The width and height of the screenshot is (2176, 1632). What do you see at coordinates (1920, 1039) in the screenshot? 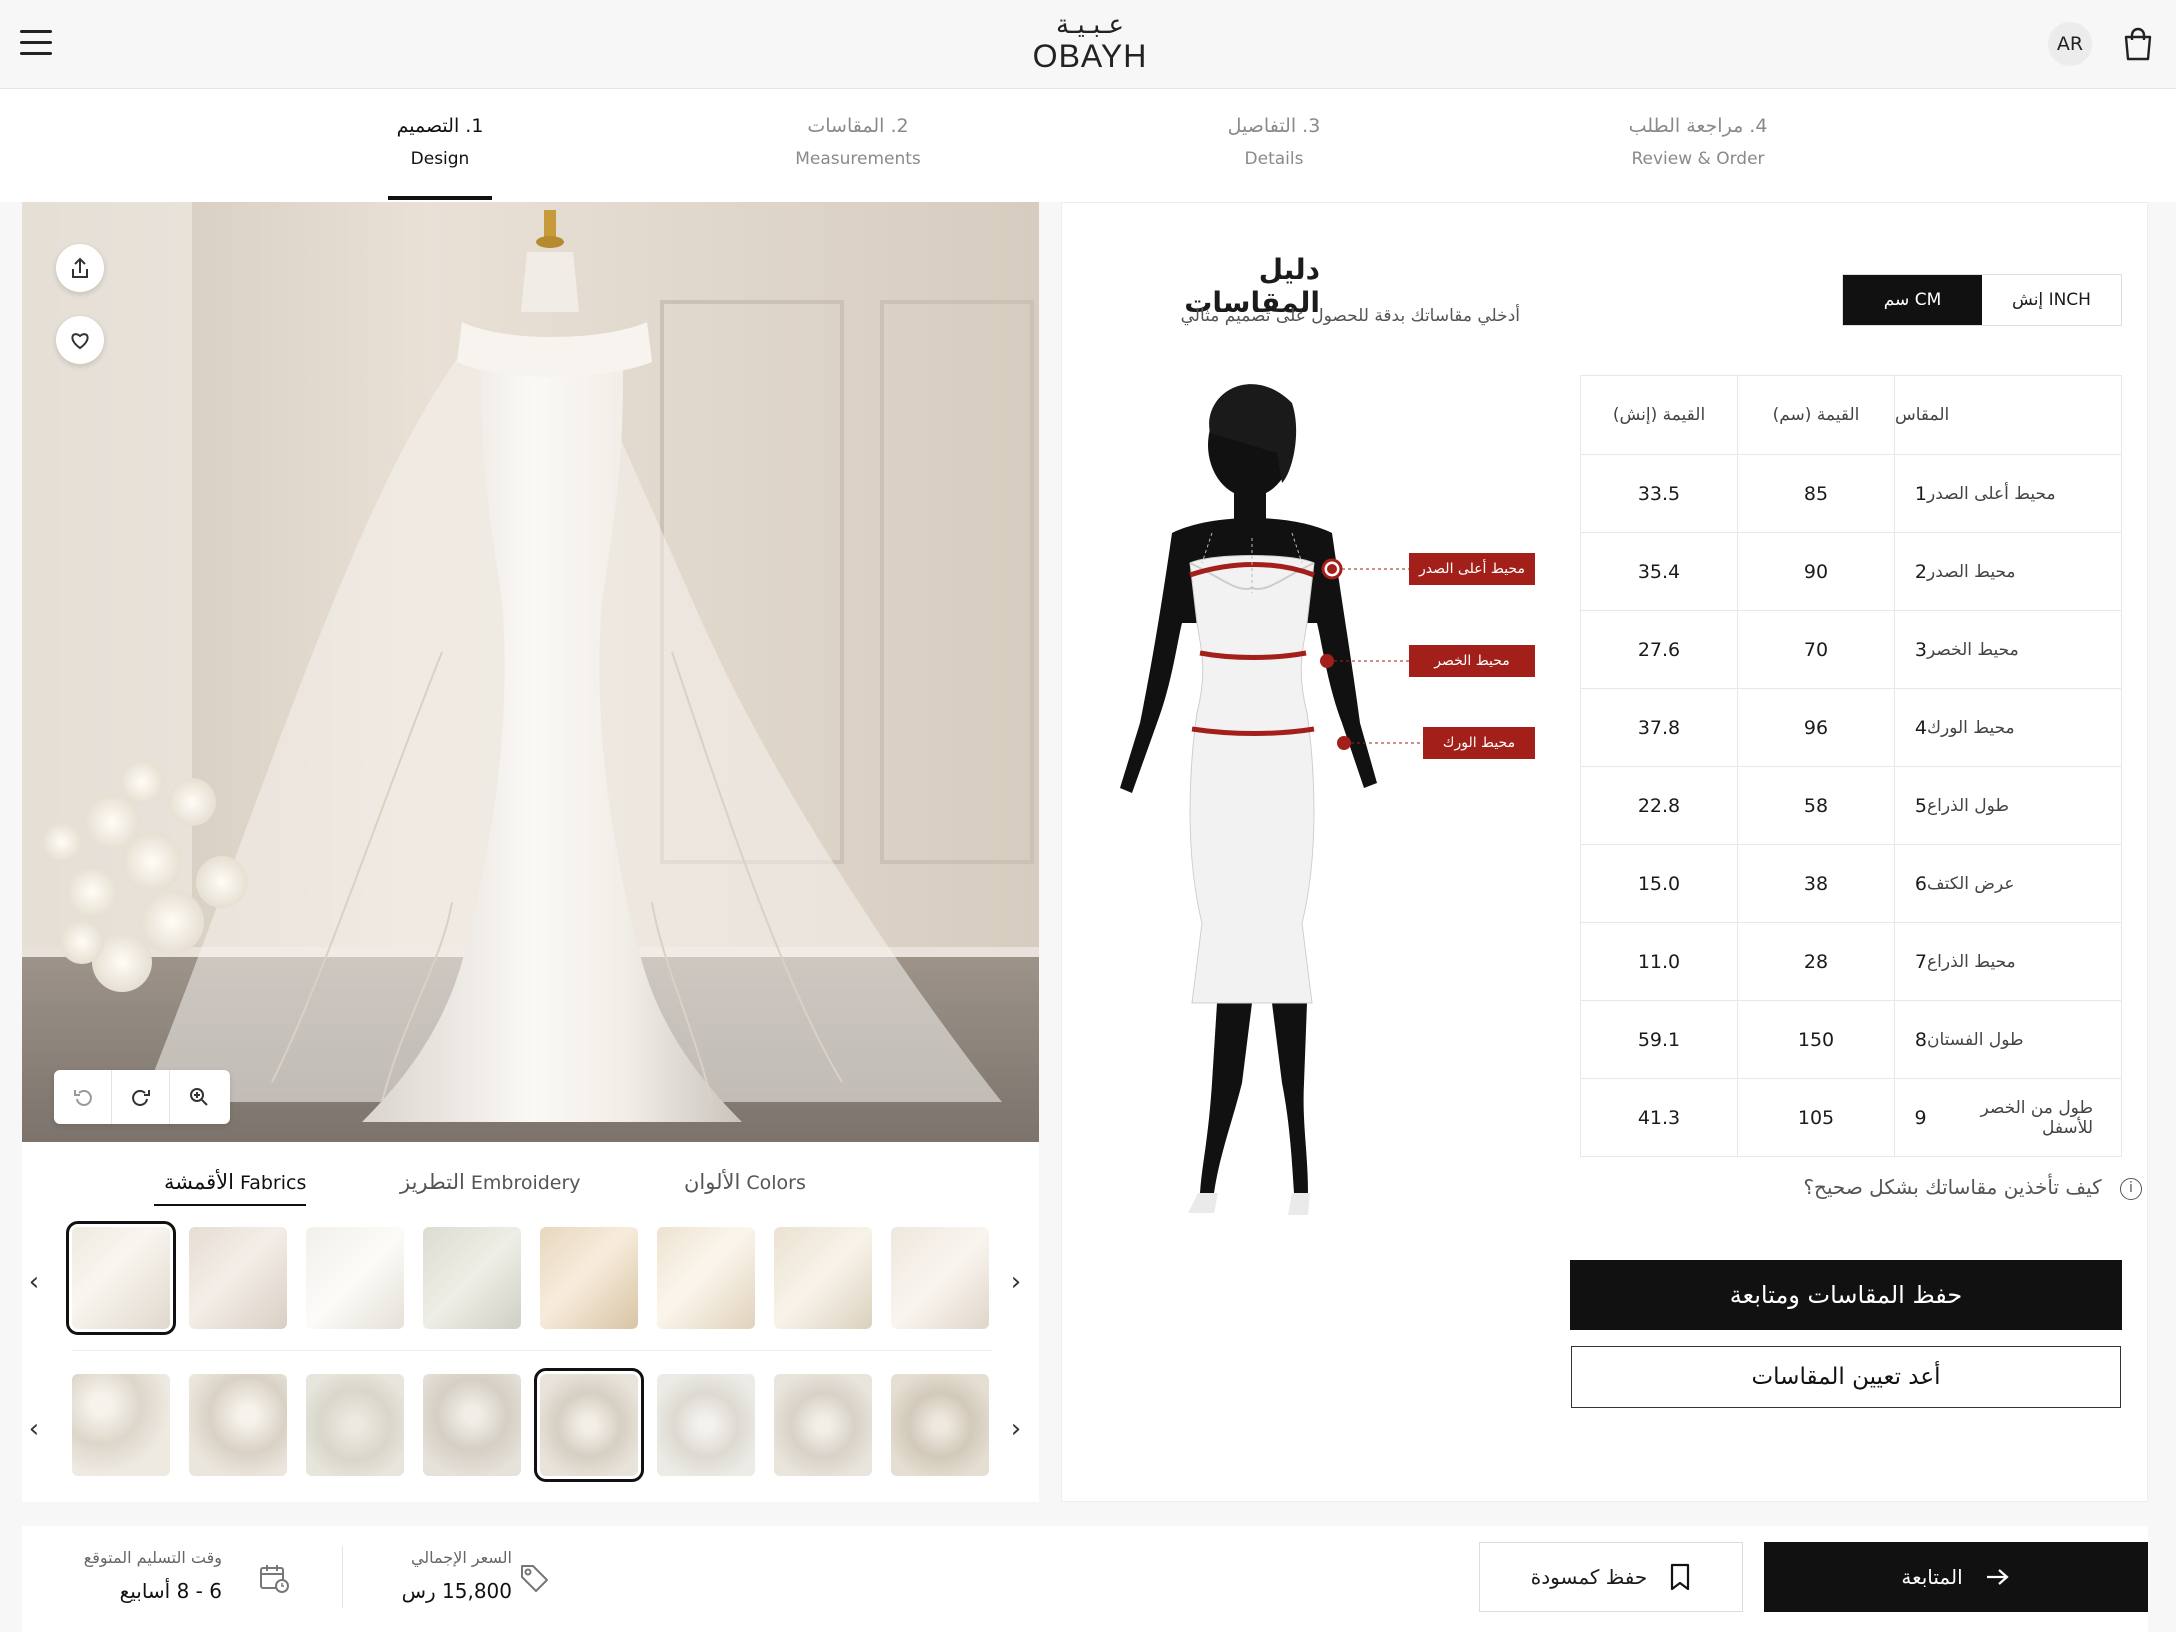
I see `row-number: 8` at bounding box center [1920, 1039].